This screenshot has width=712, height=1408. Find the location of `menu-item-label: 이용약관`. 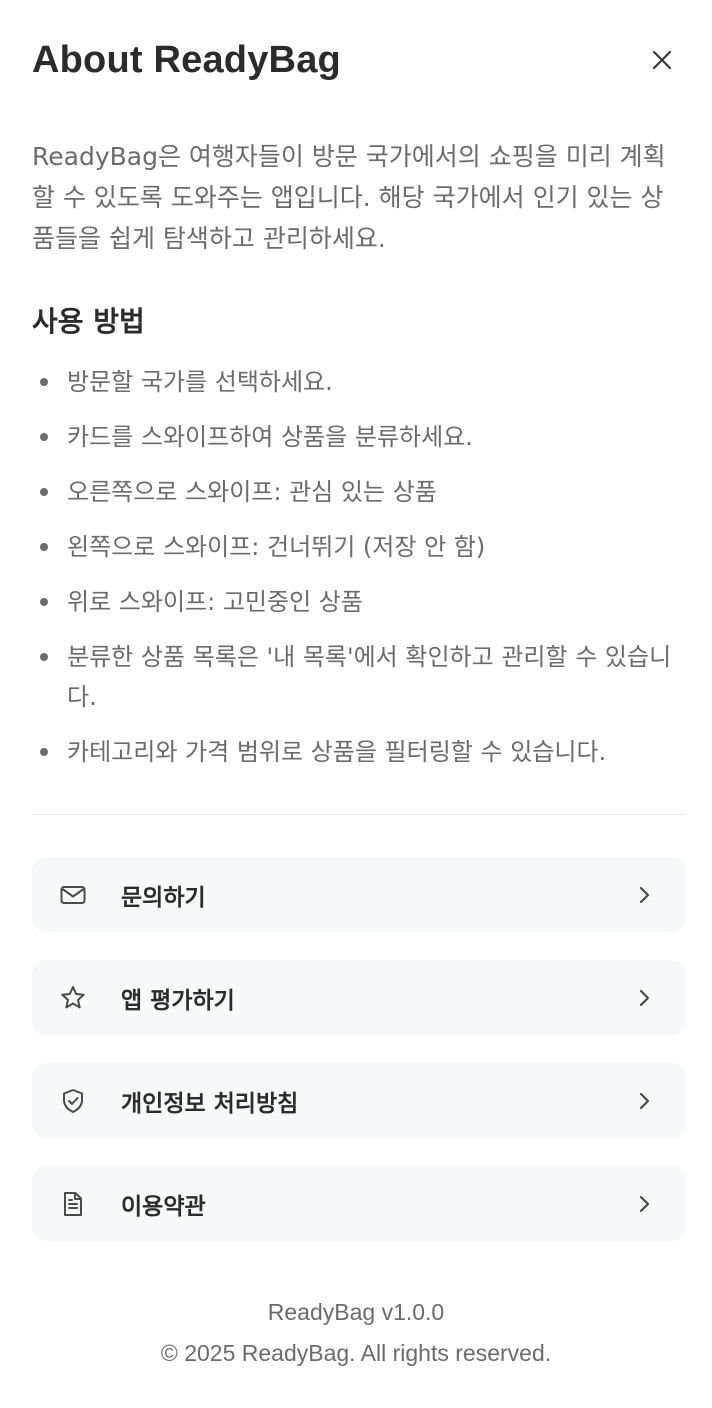

menu-item-label: 이용약관 is located at coordinates (163, 1206).